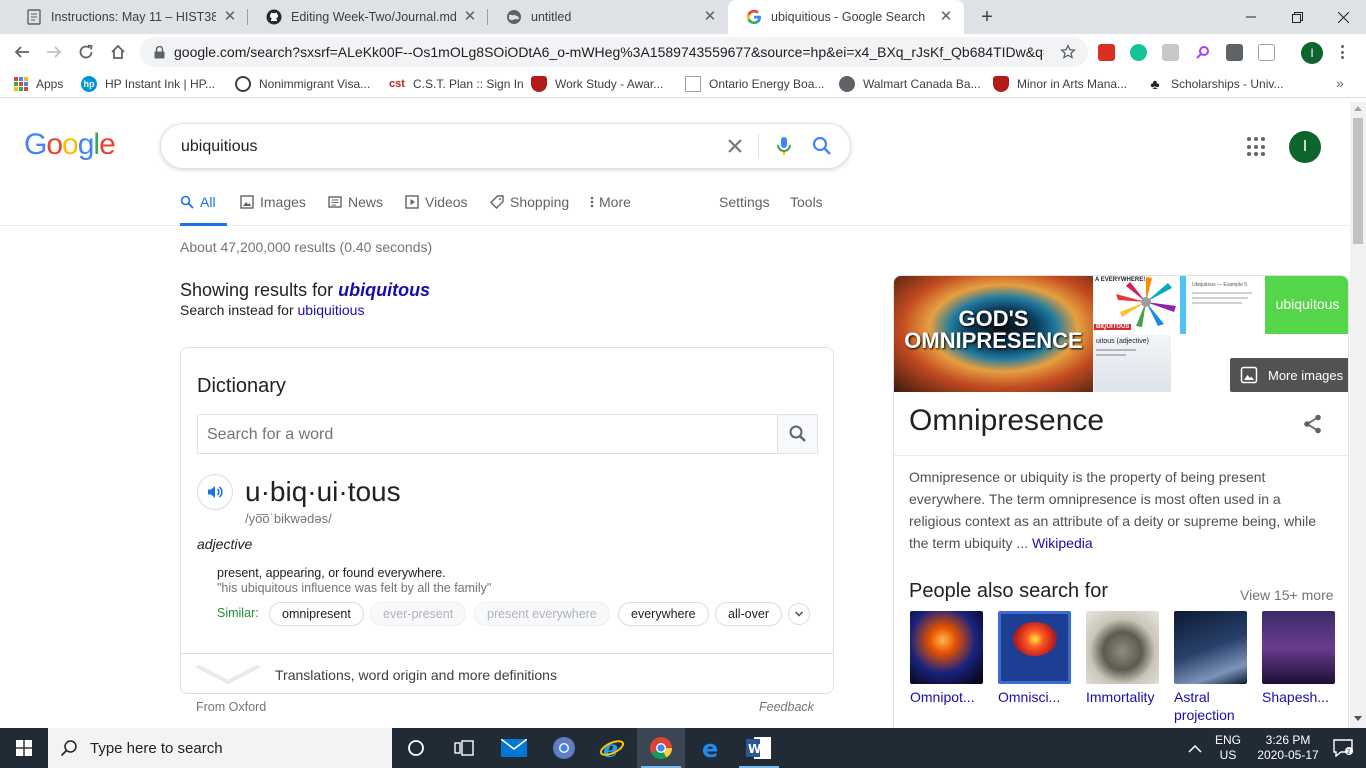 The image size is (1366, 768). I want to click on bookmark-item: cst C.S.T. Plan :: Sign In, so click(456, 84).